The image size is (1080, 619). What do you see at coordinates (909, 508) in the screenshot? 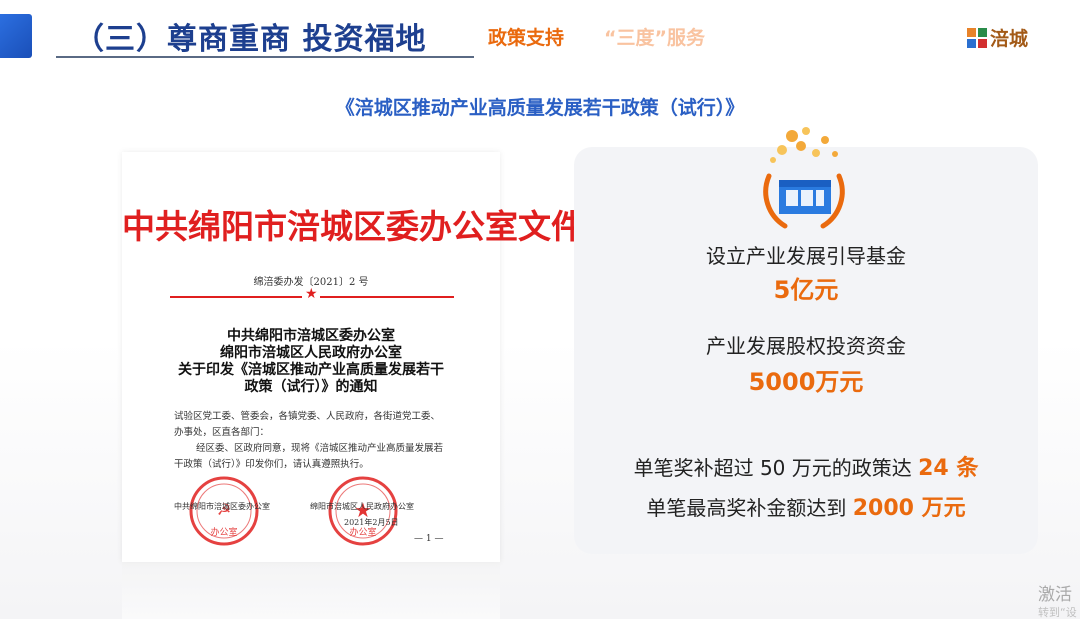
I see `max-award-value: 2000 万元` at bounding box center [909, 508].